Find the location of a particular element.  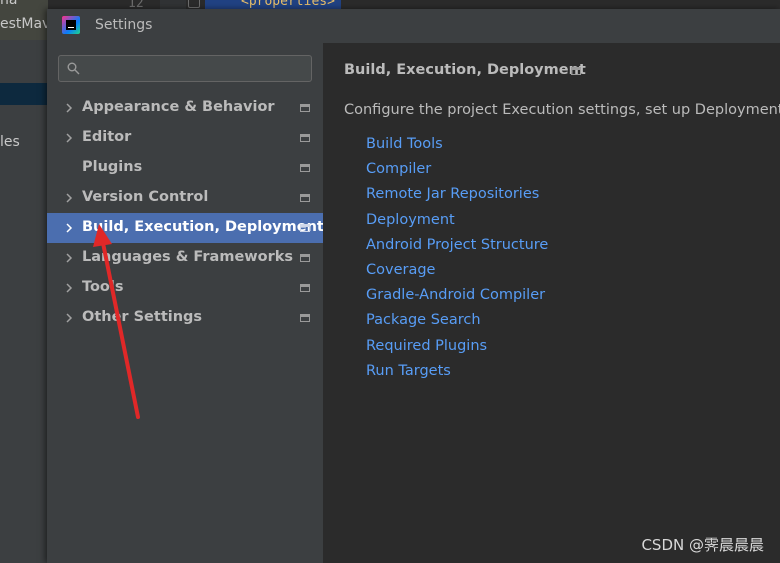

dialog-title: Settings is located at coordinates (124, 25).